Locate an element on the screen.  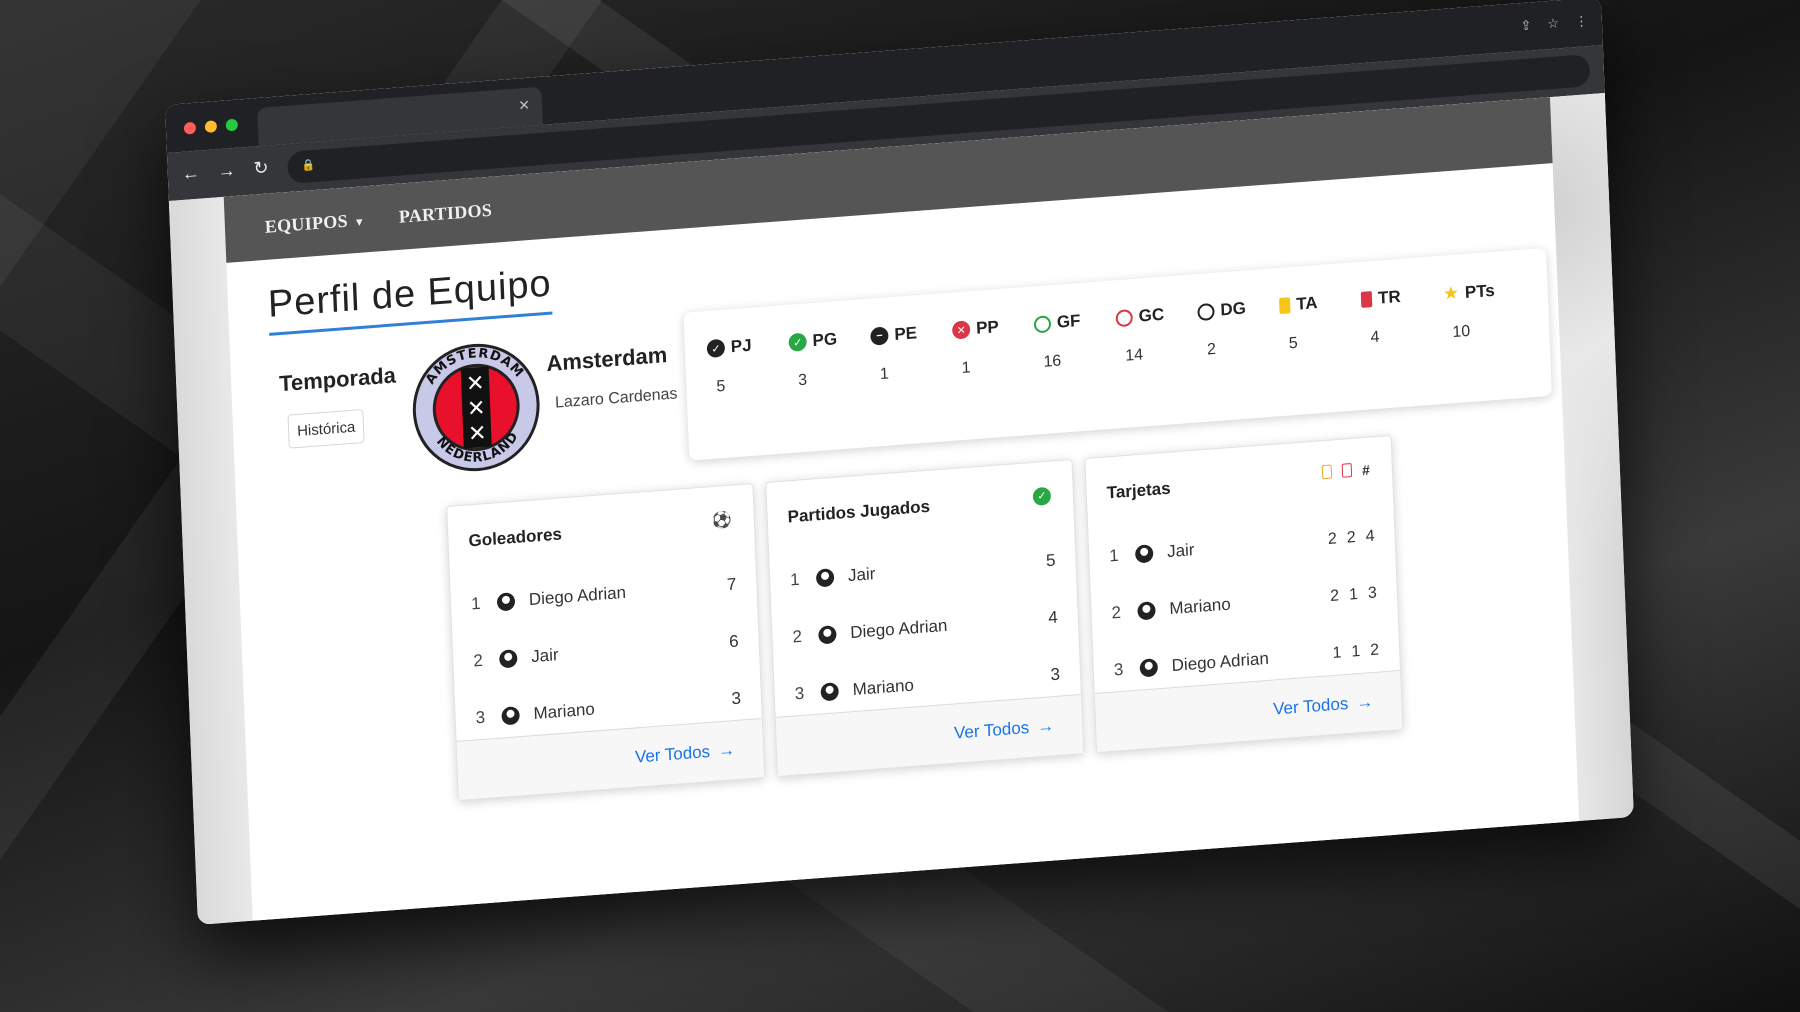
red-count: 1 is located at coordinates (1356, 651).